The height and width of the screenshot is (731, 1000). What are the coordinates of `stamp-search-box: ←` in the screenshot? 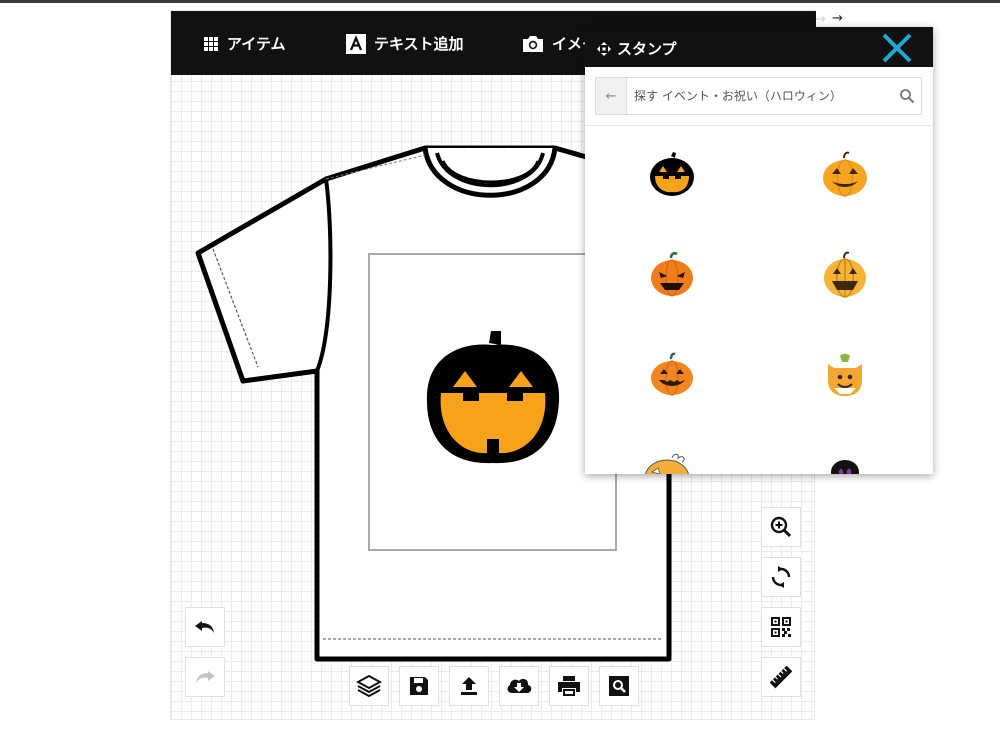 It's located at (758, 96).